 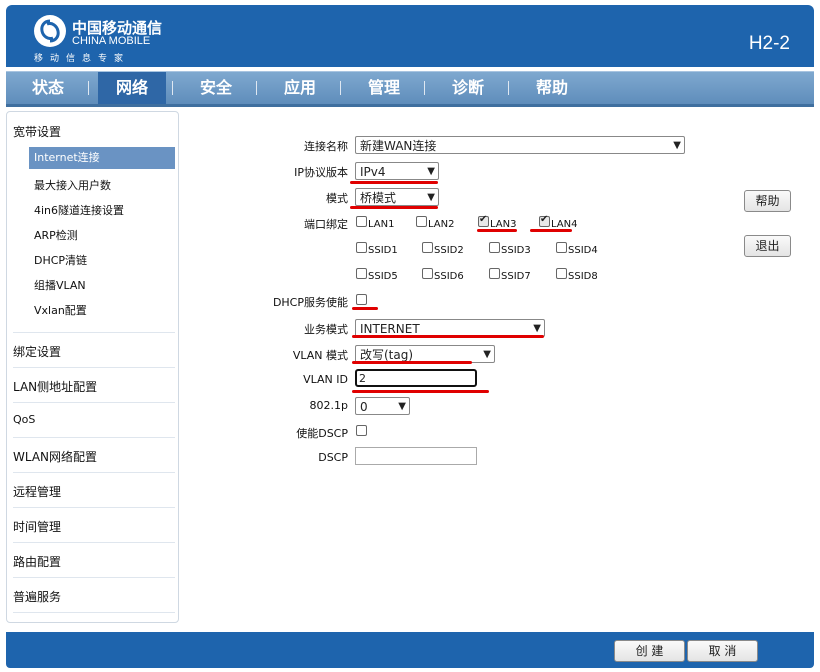 I want to click on cancel-button: 取 消, so click(x=722, y=651).